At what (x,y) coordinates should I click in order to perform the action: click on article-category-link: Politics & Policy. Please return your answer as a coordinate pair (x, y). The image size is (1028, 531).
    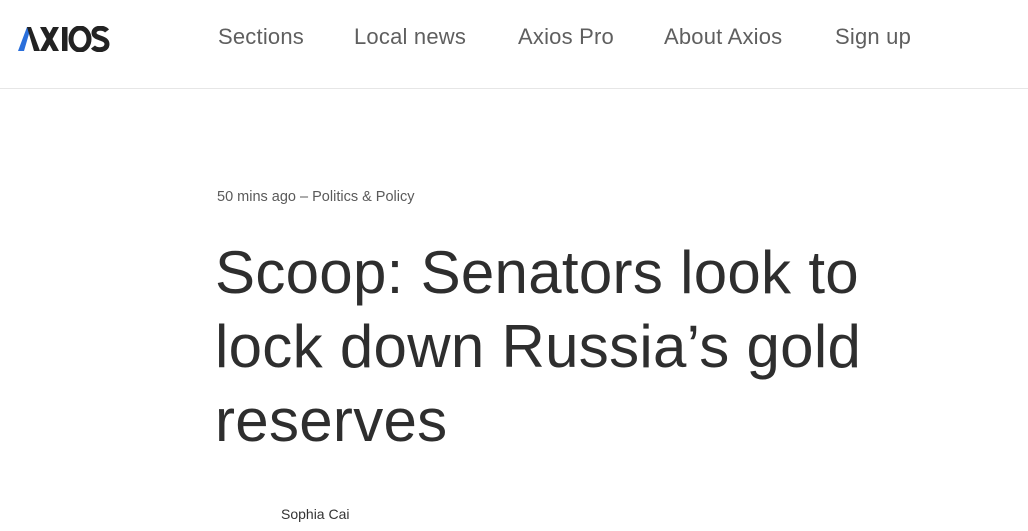
    Looking at the image, I should click on (363, 197).